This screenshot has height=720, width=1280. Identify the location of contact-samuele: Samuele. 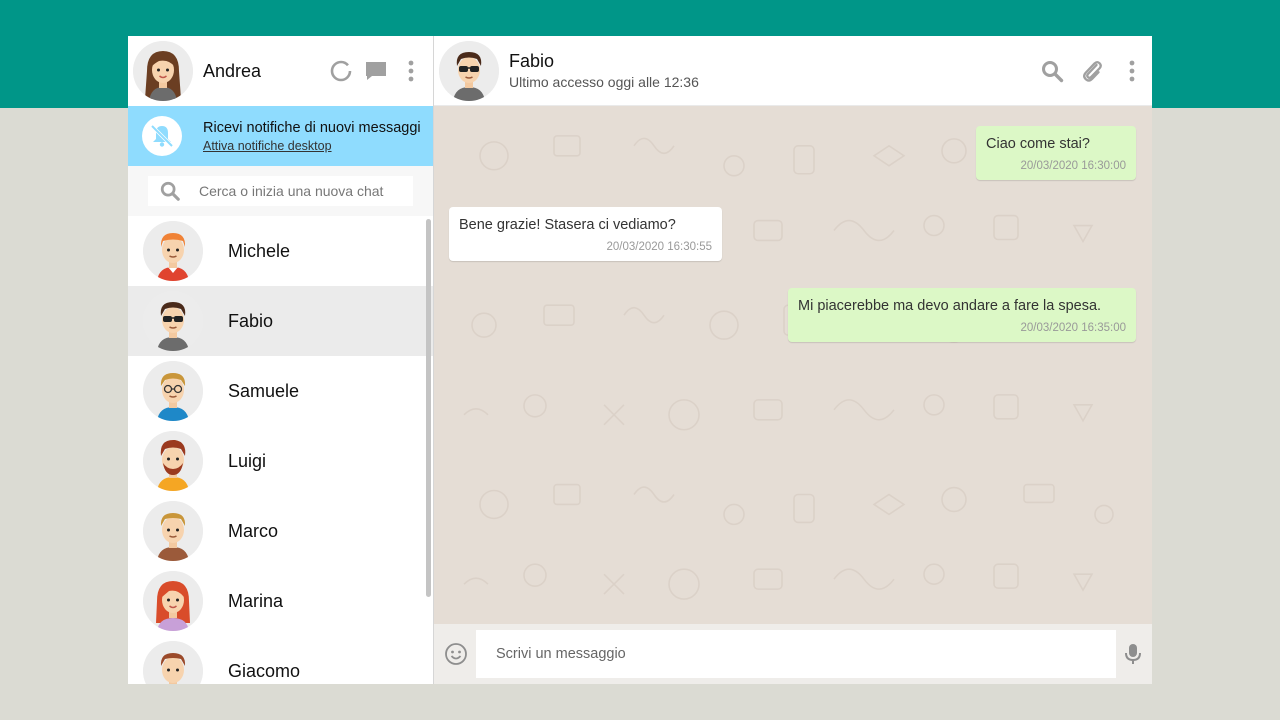
(280, 391).